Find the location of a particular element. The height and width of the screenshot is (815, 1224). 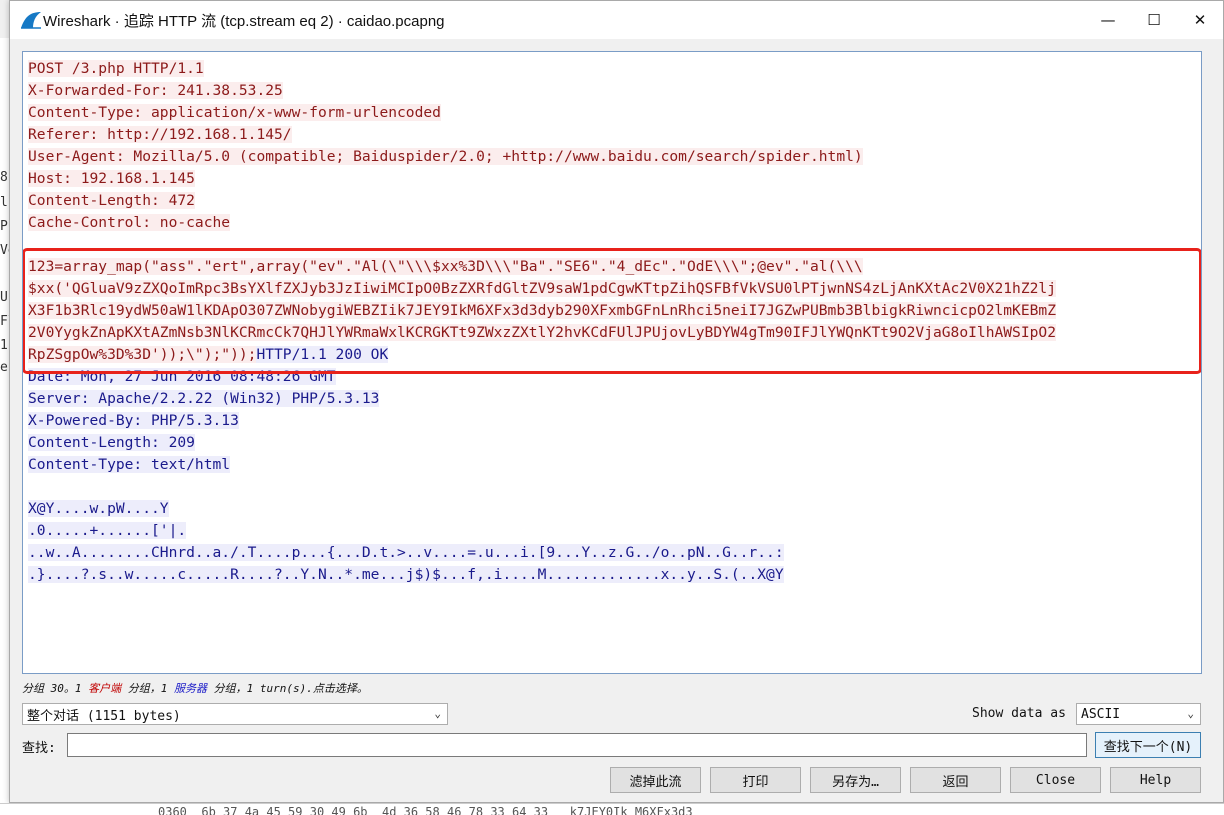

print-button: 打印 is located at coordinates (755, 780).